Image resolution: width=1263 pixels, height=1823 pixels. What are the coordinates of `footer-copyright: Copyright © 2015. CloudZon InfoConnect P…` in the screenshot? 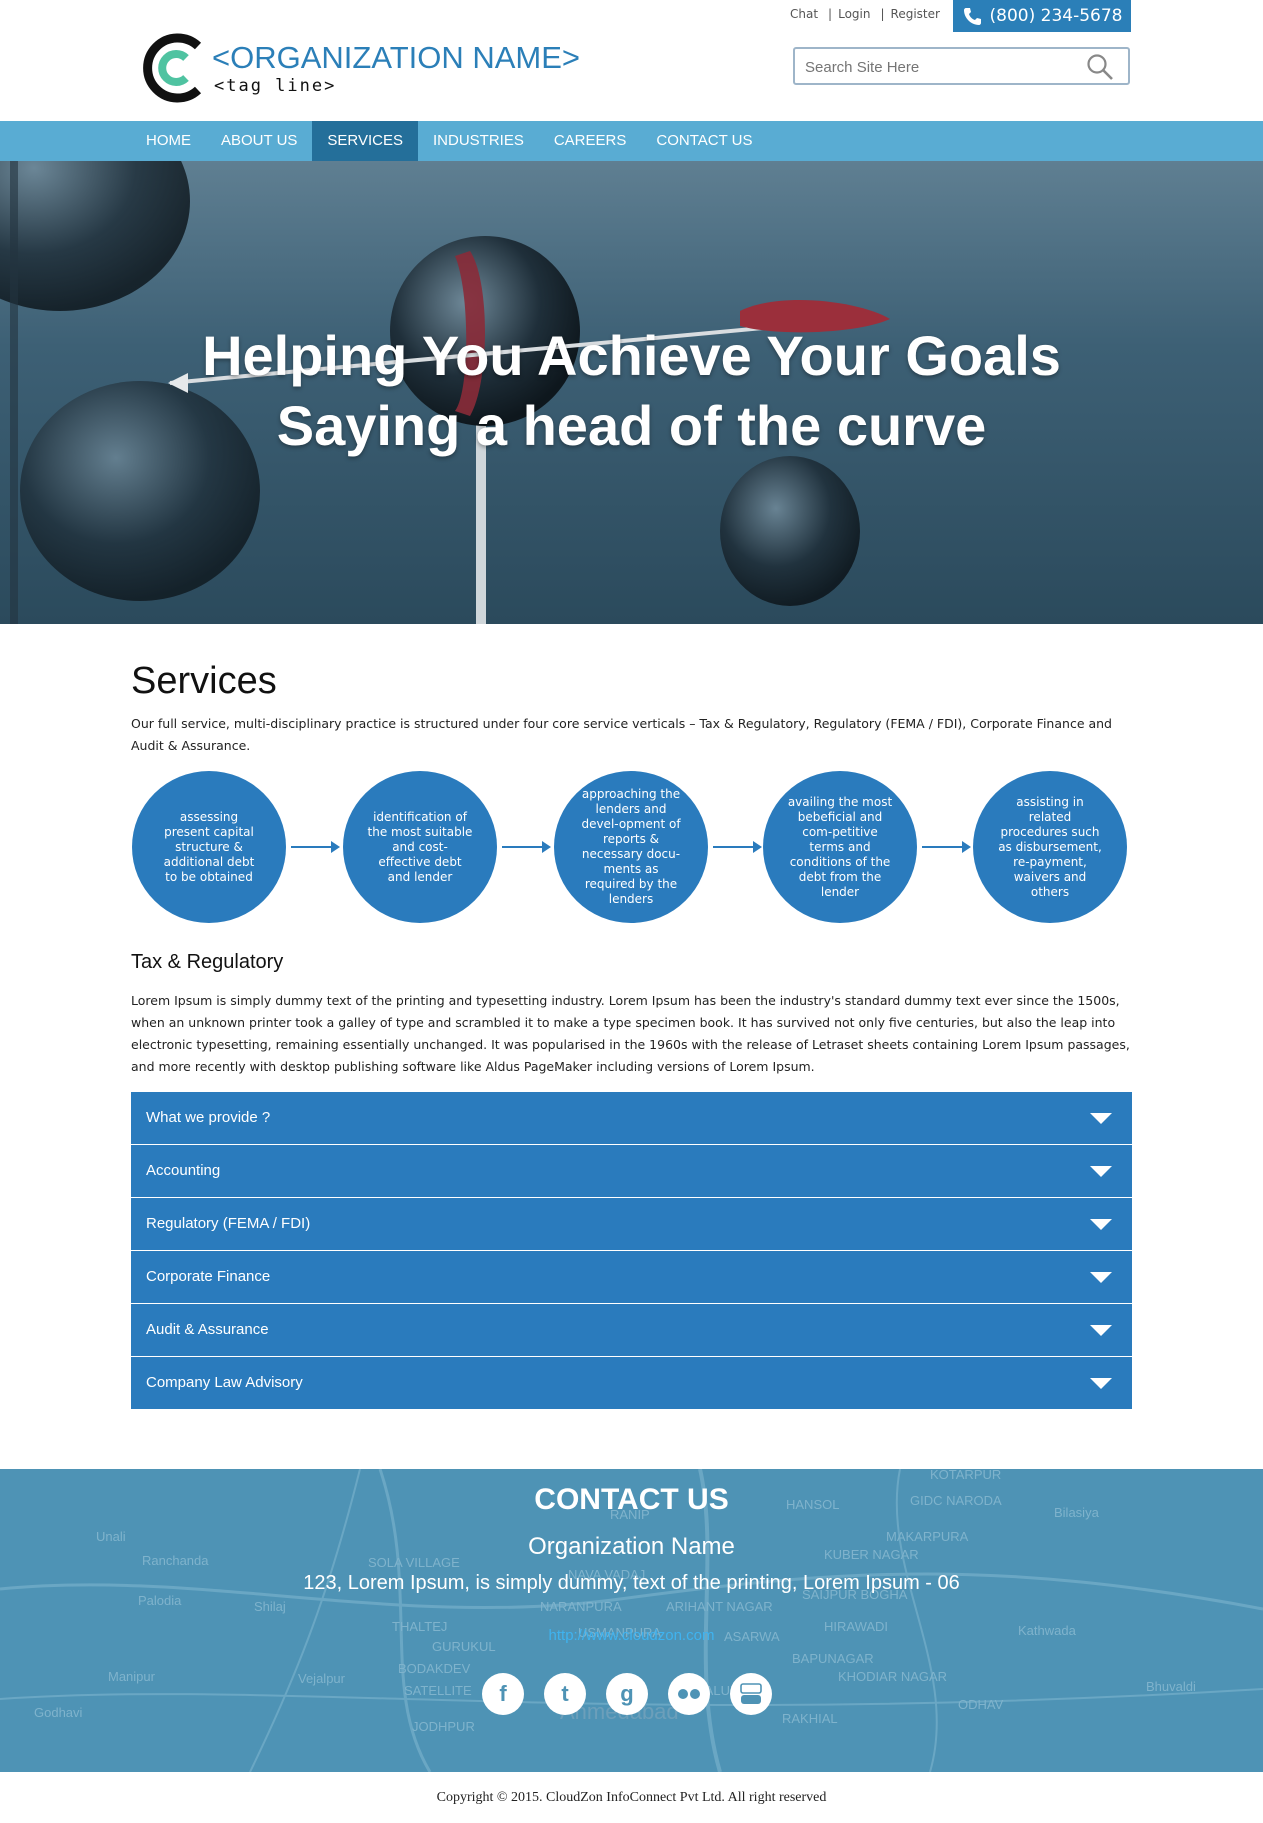 It's located at (631, 1797).